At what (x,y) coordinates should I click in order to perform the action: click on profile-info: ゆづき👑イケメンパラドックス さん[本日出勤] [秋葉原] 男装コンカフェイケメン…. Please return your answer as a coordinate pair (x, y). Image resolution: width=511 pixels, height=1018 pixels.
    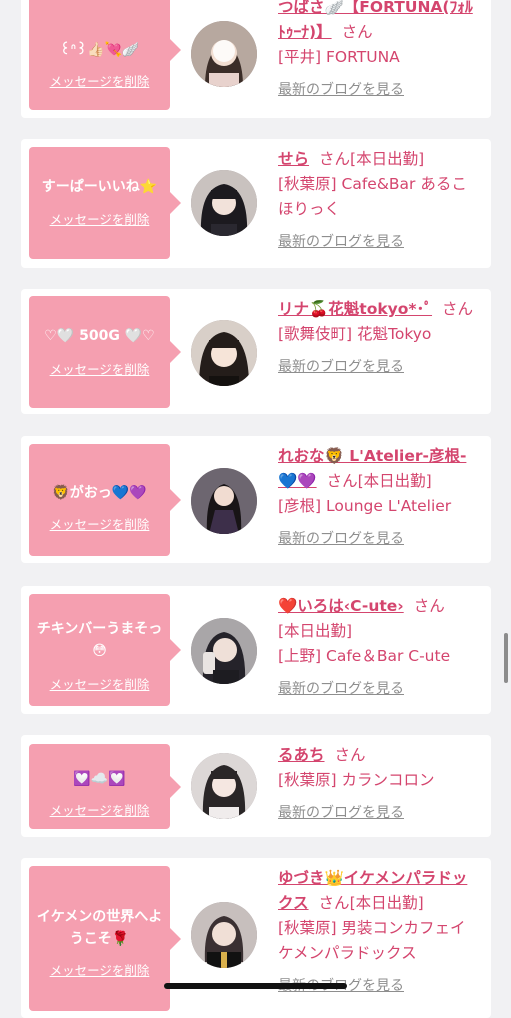
    Looking at the image, I should click on (378, 932).